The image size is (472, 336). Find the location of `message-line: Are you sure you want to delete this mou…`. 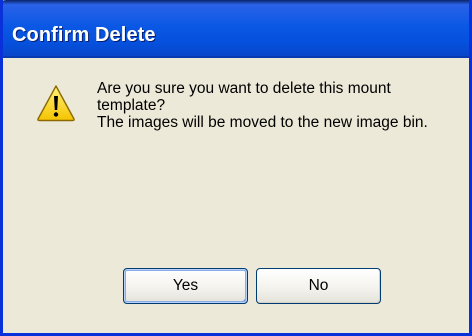

message-line: Are you sure you want to delete this mou… is located at coordinates (244, 88).